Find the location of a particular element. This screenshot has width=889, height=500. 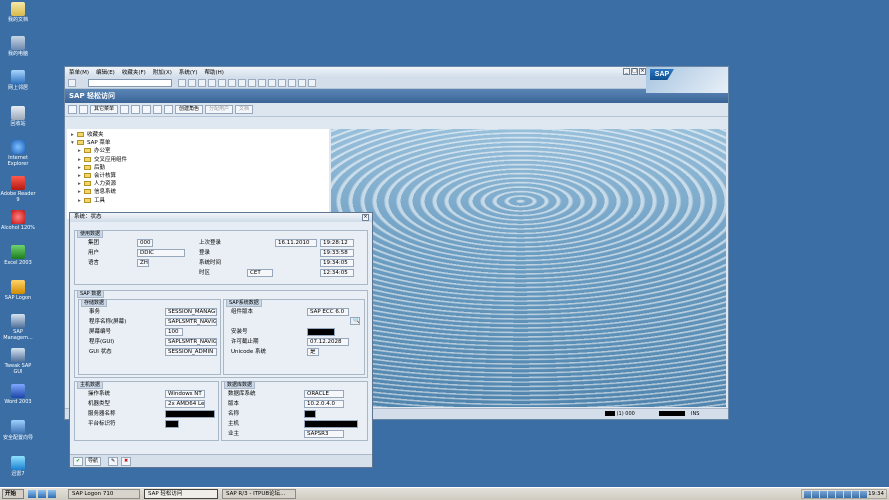

tray-antivirus-icon is located at coordinates (864, 494).